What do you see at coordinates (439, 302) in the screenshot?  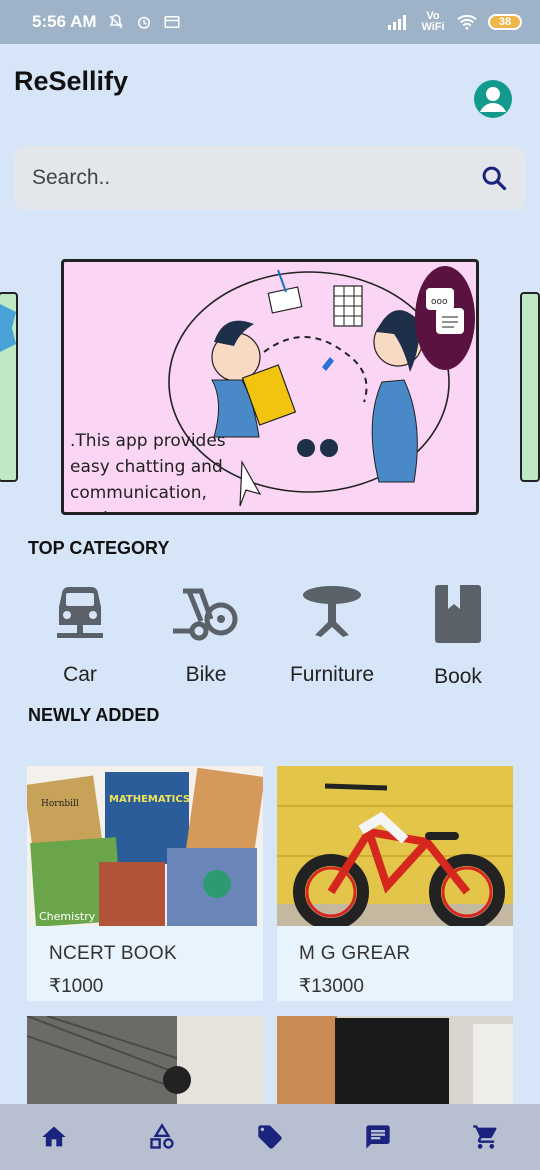 I see `svg-text: ooo` at bounding box center [439, 302].